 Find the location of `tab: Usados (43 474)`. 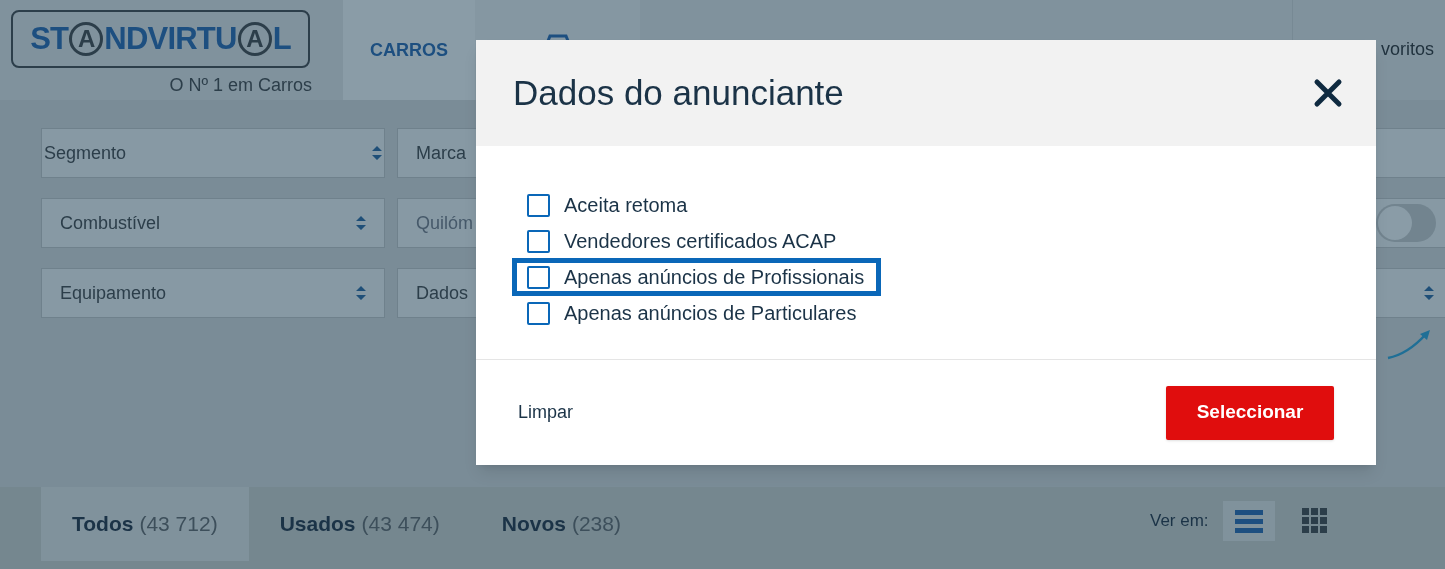

tab: Usados (43 474) is located at coordinates (359, 524).